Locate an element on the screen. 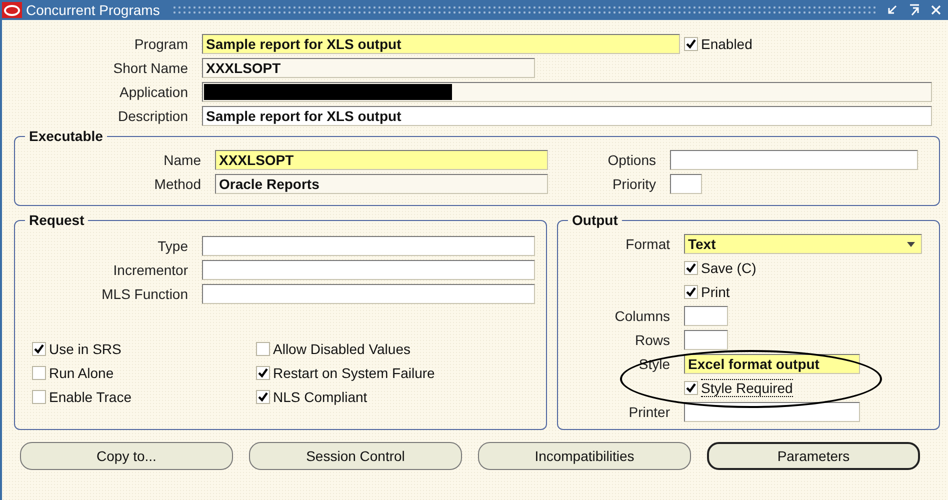 Image resolution: width=948 pixels, height=500 pixels. minimize-icon is located at coordinates (892, 10).